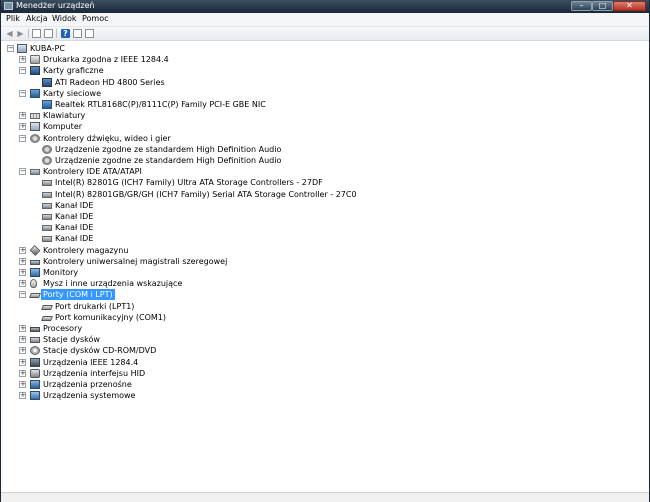 This screenshot has height=502, width=650. What do you see at coordinates (602, 6) in the screenshot?
I see `maximize-button: □` at bounding box center [602, 6].